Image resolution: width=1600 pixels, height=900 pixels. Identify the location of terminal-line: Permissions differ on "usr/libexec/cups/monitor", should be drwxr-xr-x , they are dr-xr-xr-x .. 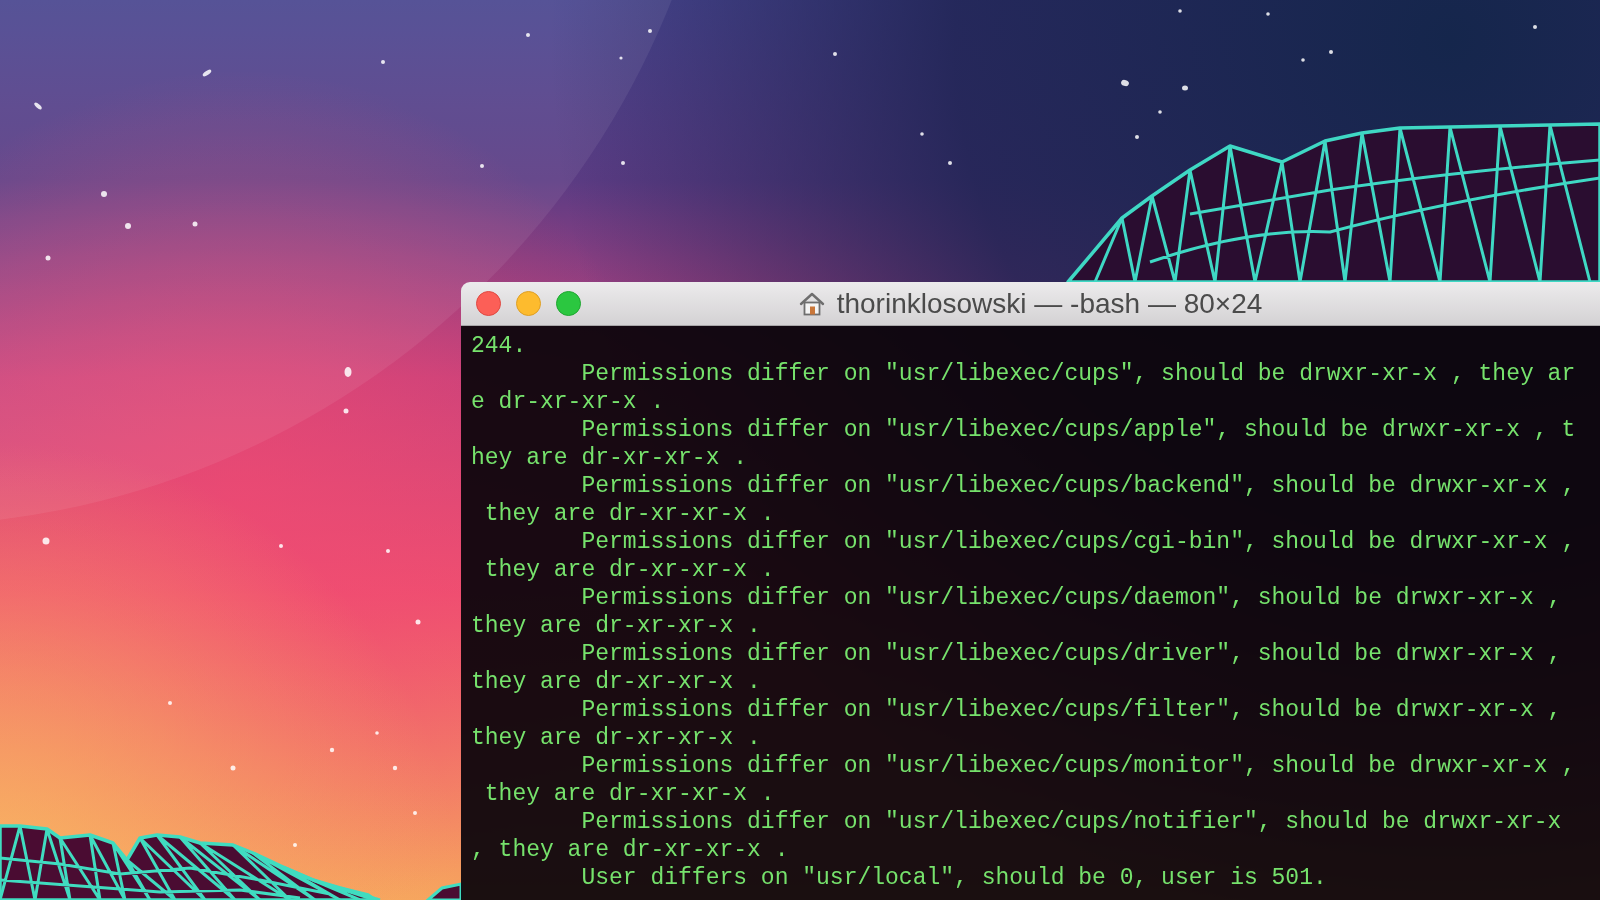
(1030, 780).